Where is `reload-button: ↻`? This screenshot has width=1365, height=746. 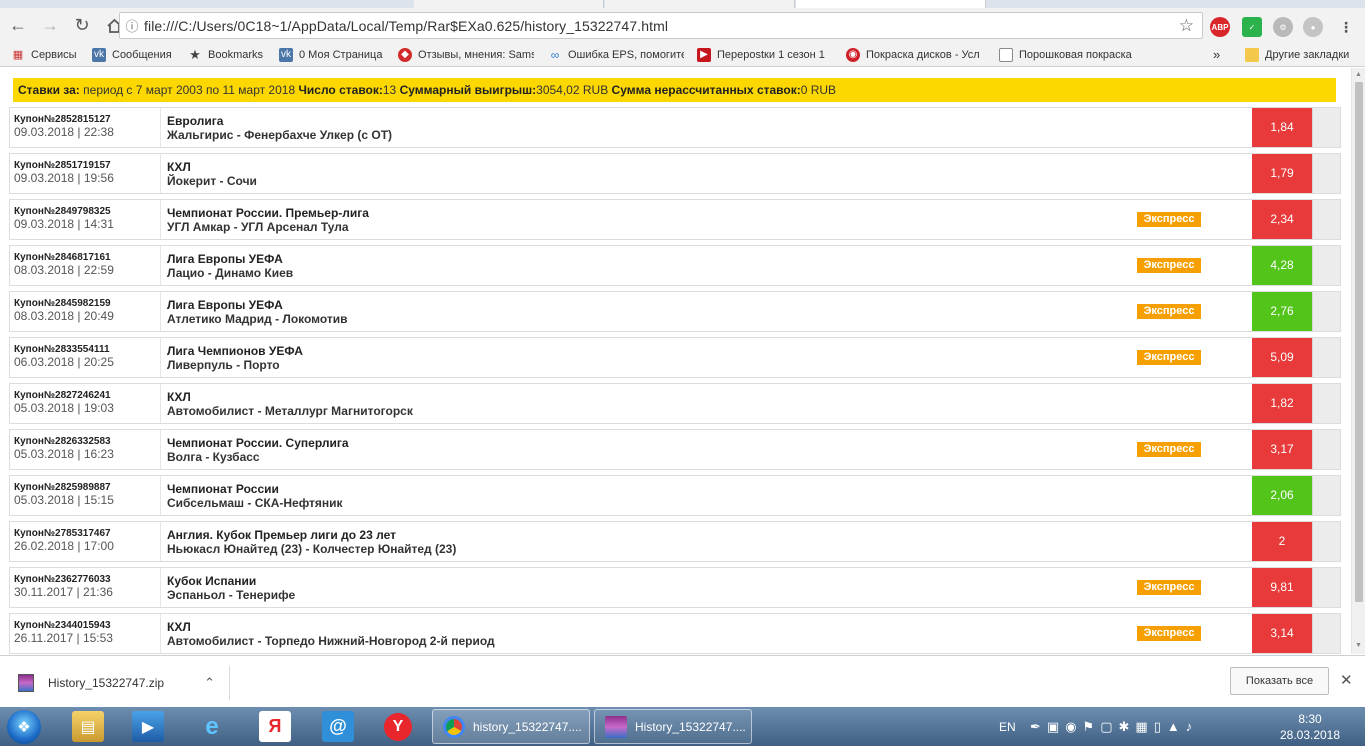 reload-button: ↻ is located at coordinates (82, 26).